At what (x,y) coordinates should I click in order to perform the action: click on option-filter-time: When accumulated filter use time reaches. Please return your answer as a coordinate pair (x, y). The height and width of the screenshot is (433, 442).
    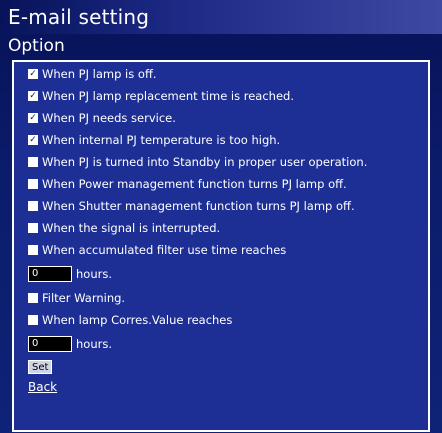
    Looking at the image, I should click on (233, 250).